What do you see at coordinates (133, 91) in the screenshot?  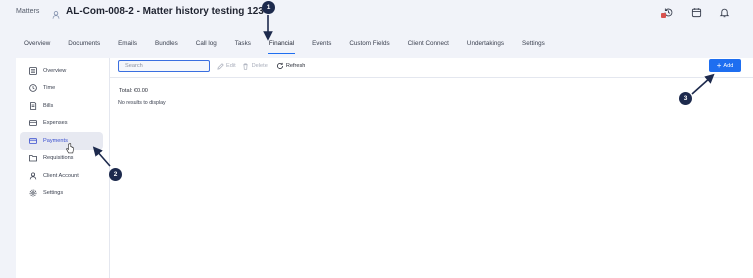 I see `total-amount: Total: €0.00` at bounding box center [133, 91].